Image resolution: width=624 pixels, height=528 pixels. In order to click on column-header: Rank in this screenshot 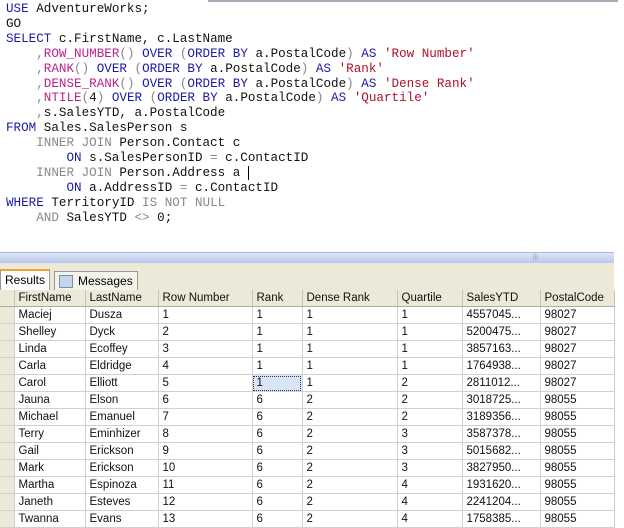, I will do `click(277, 298)`.